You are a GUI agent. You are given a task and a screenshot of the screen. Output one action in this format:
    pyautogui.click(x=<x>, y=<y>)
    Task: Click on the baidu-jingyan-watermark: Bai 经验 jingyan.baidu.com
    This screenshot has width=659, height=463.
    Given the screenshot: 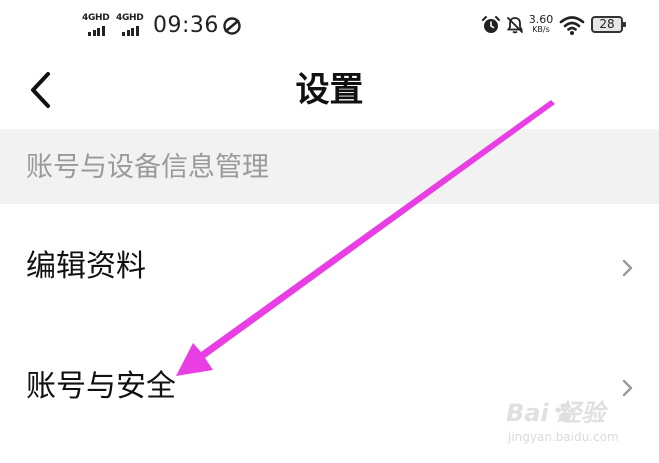 What is the action you would take?
    pyautogui.click(x=576, y=426)
    